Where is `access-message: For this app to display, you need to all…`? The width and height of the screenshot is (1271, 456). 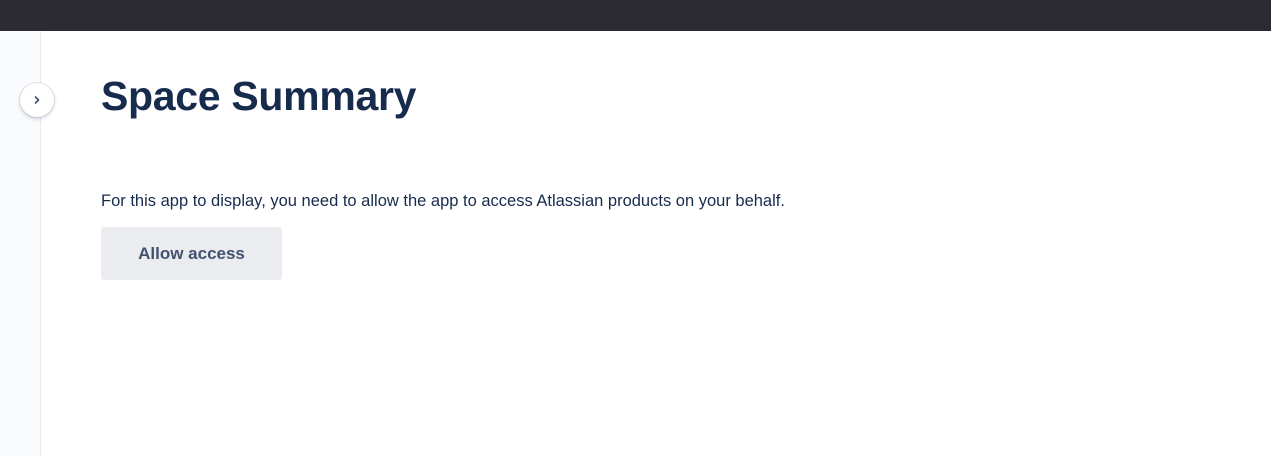 access-message: For this app to display, you need to all… is located at coordinates (443, 201).